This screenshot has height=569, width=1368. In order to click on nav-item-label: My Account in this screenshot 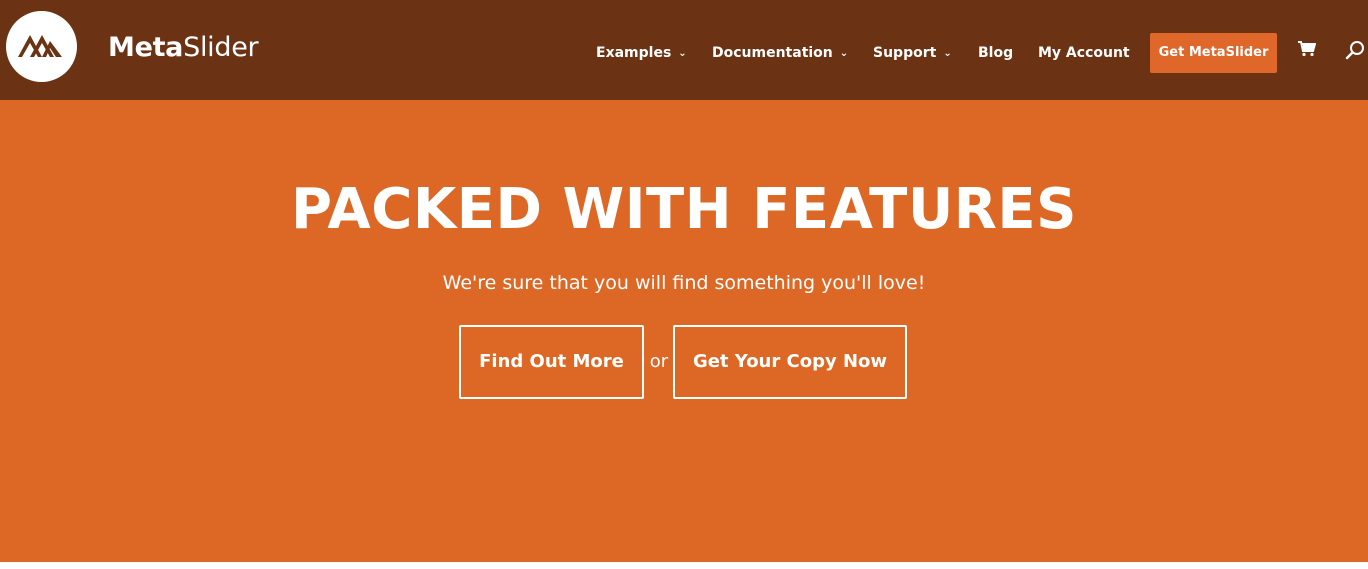, I will do `click(1084, 53)`.